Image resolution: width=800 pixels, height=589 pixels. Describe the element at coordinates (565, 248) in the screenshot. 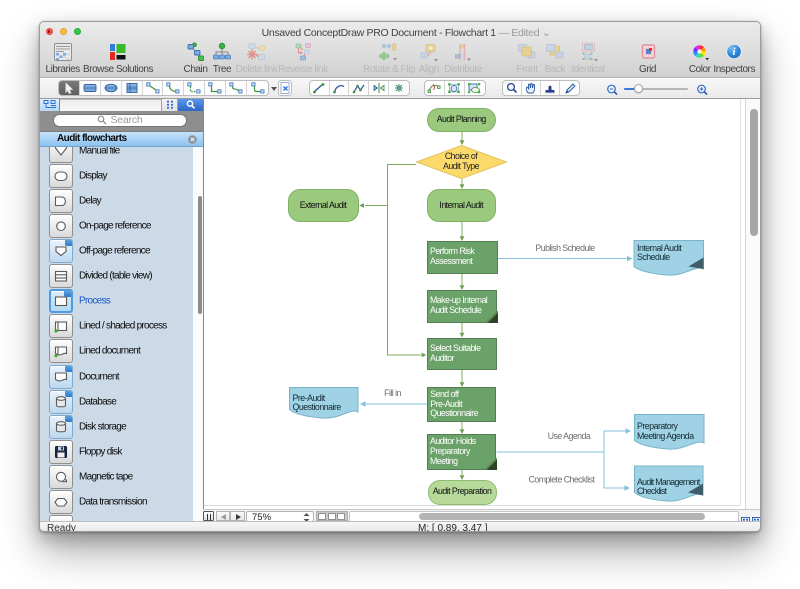

I see `svg-text: Publish Schedule` at that location.